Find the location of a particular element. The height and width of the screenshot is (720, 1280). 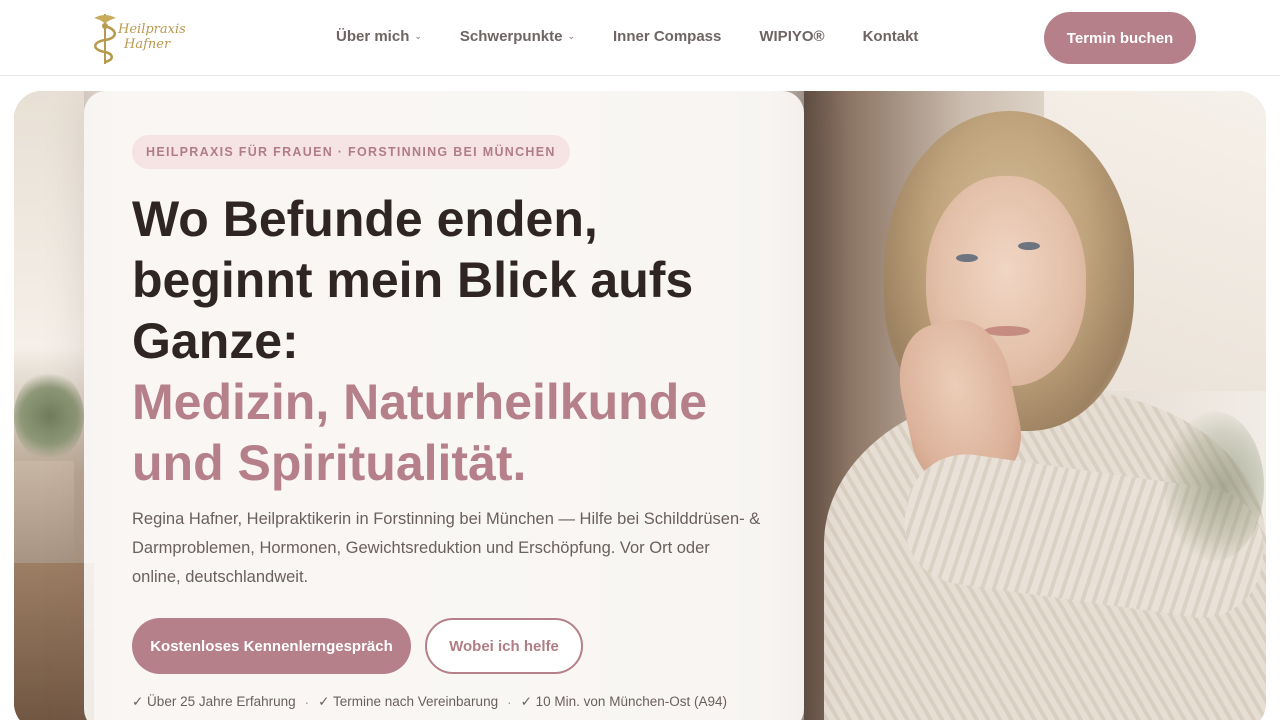

photo-eye-left is located at coordinates (967, 258).